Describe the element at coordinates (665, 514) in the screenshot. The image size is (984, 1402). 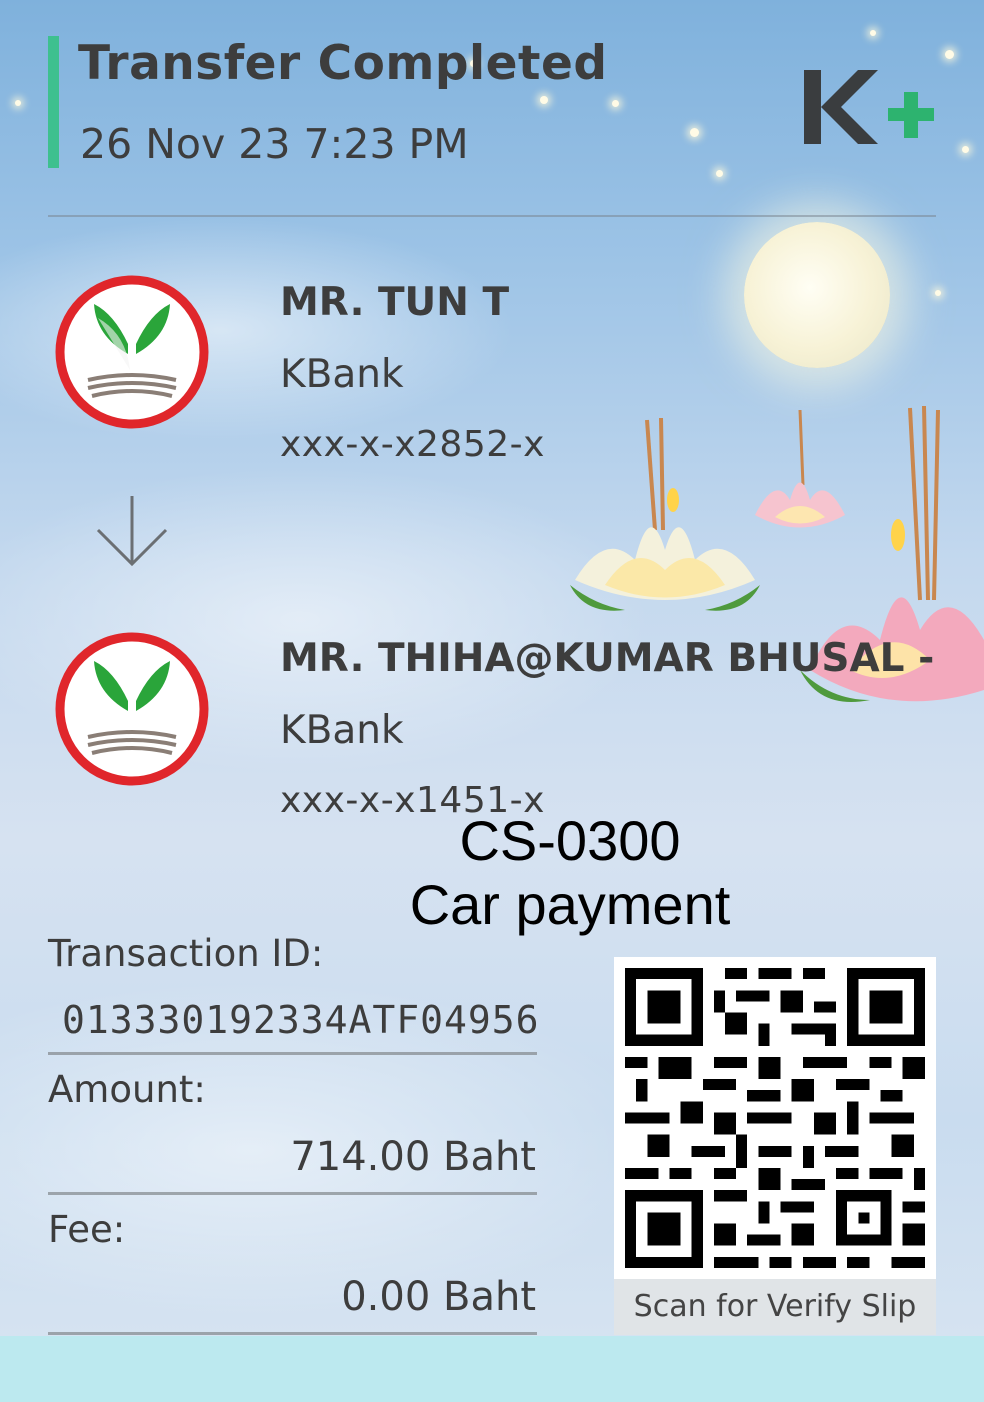
I see `lotus-lantern-left` at that location.